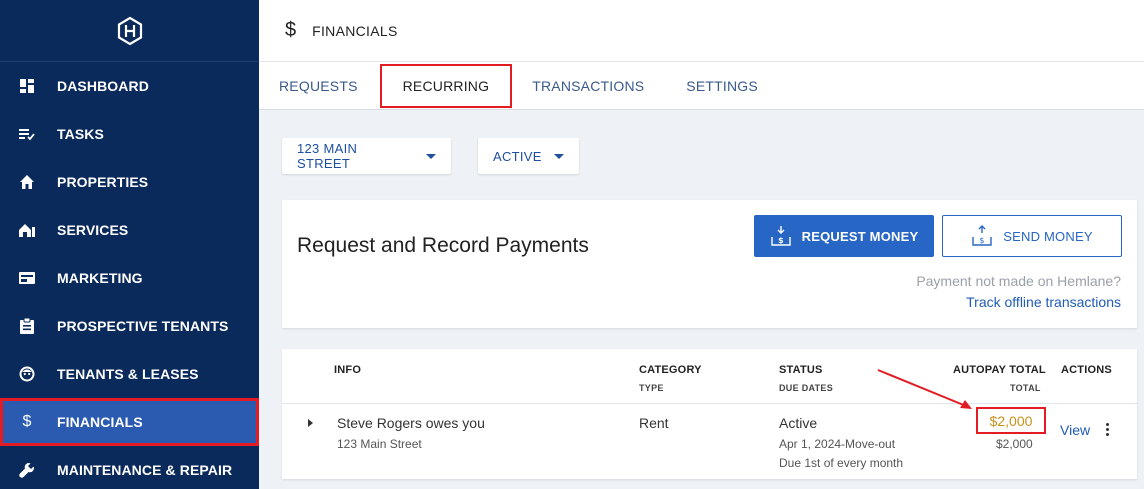 The width and height of the screenshot is (1144, 489). Describe the element at coordinates (1108, 431) in the screenshot. I see `more-options-icon` at that location.